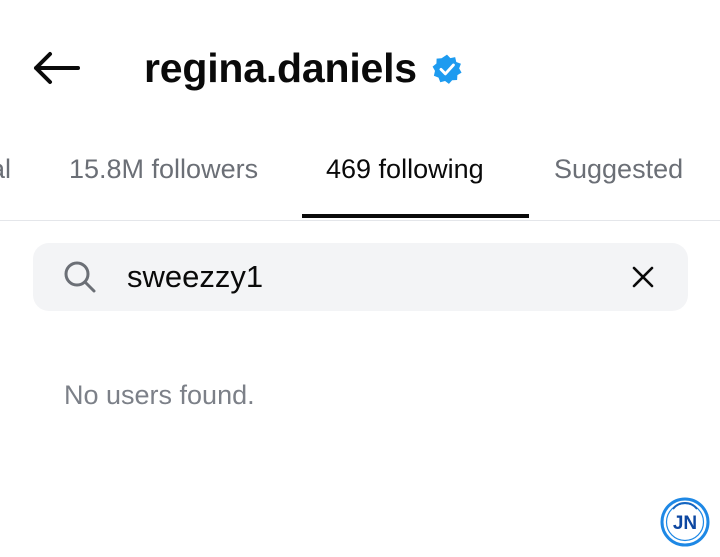 This screenshot has width=720, height=557. What do you see at coordinates (159, 395) in the screenshot?
I see `empty-results-message: No users found.` at bounding box center [159, 395].